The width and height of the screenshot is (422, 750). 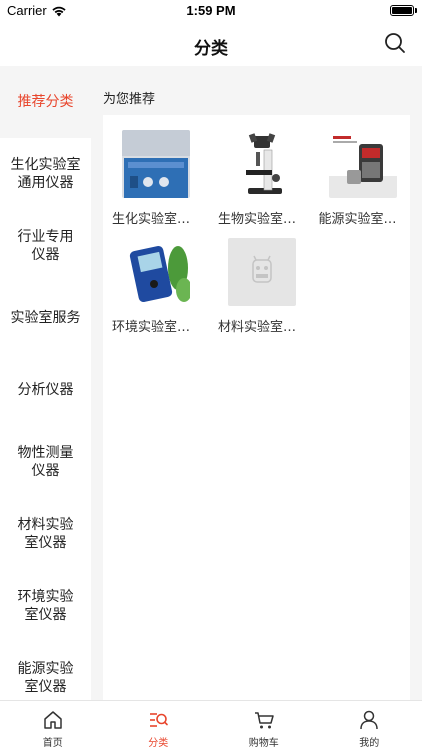 I want to click on lab-instrument-photo, so click(x=156, y=164).